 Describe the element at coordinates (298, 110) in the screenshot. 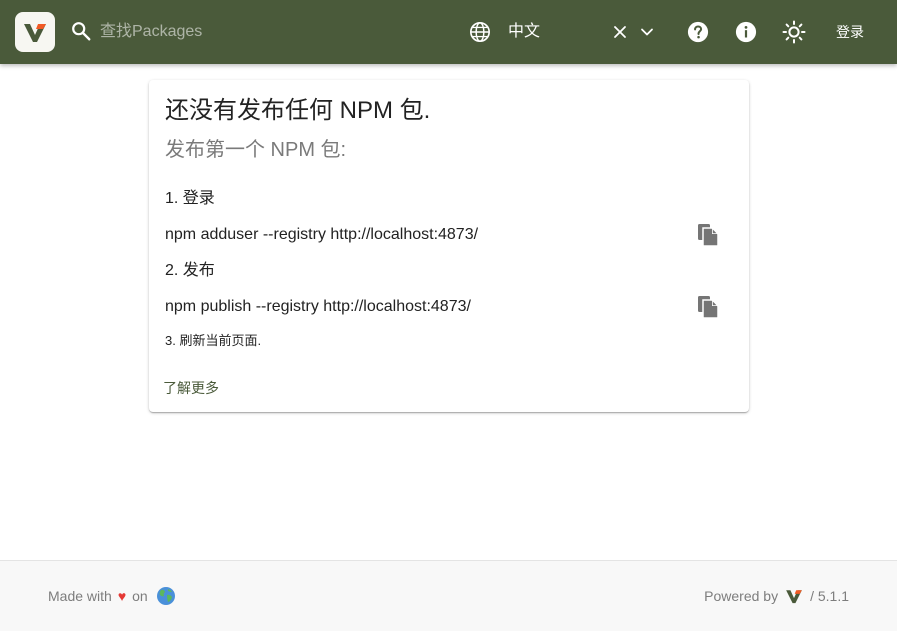

I see `card-title: 还没有发布任何 NPM 包.` at that location.